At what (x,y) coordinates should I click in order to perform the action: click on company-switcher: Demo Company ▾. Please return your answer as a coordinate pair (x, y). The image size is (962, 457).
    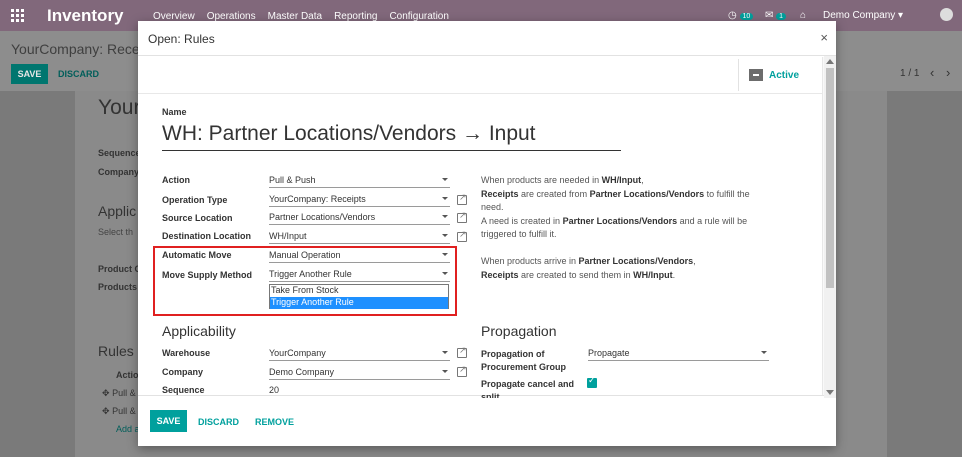
    Looking at the image, I should click on (863, 15).